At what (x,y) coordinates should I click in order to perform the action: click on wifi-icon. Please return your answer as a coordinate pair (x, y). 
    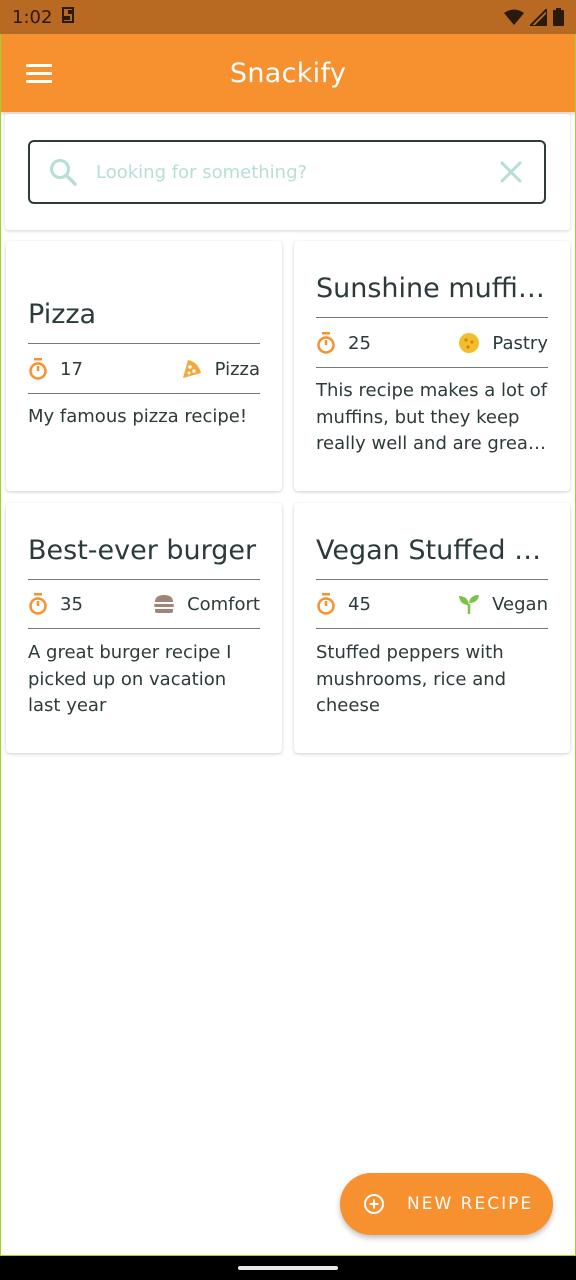
    Looking at the image, I should click on (514, 17).